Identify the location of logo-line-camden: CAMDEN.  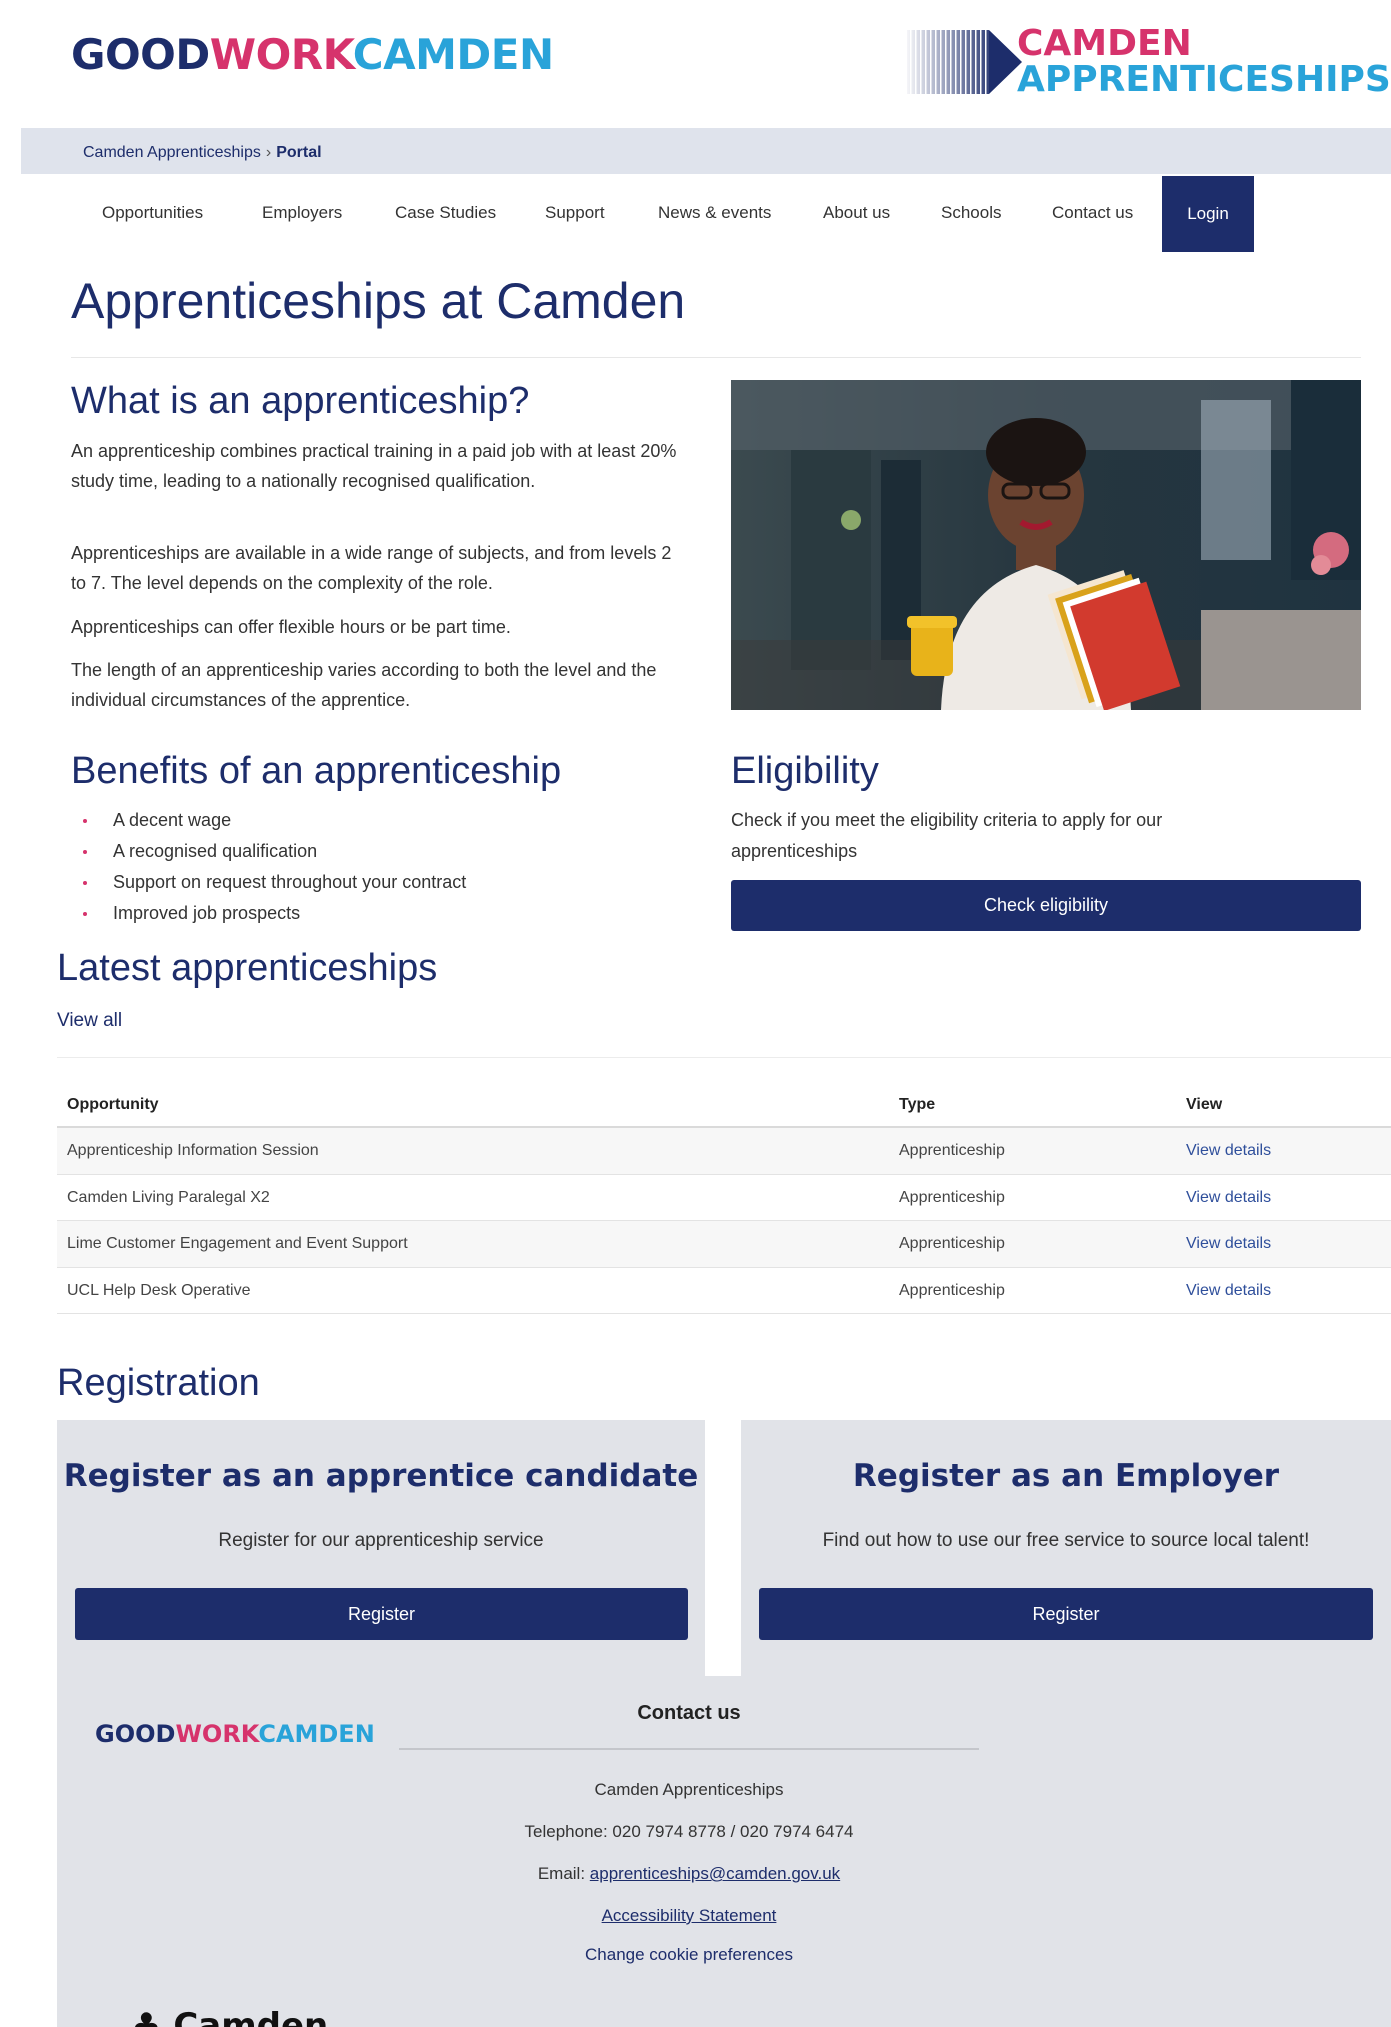
(1104, 43).